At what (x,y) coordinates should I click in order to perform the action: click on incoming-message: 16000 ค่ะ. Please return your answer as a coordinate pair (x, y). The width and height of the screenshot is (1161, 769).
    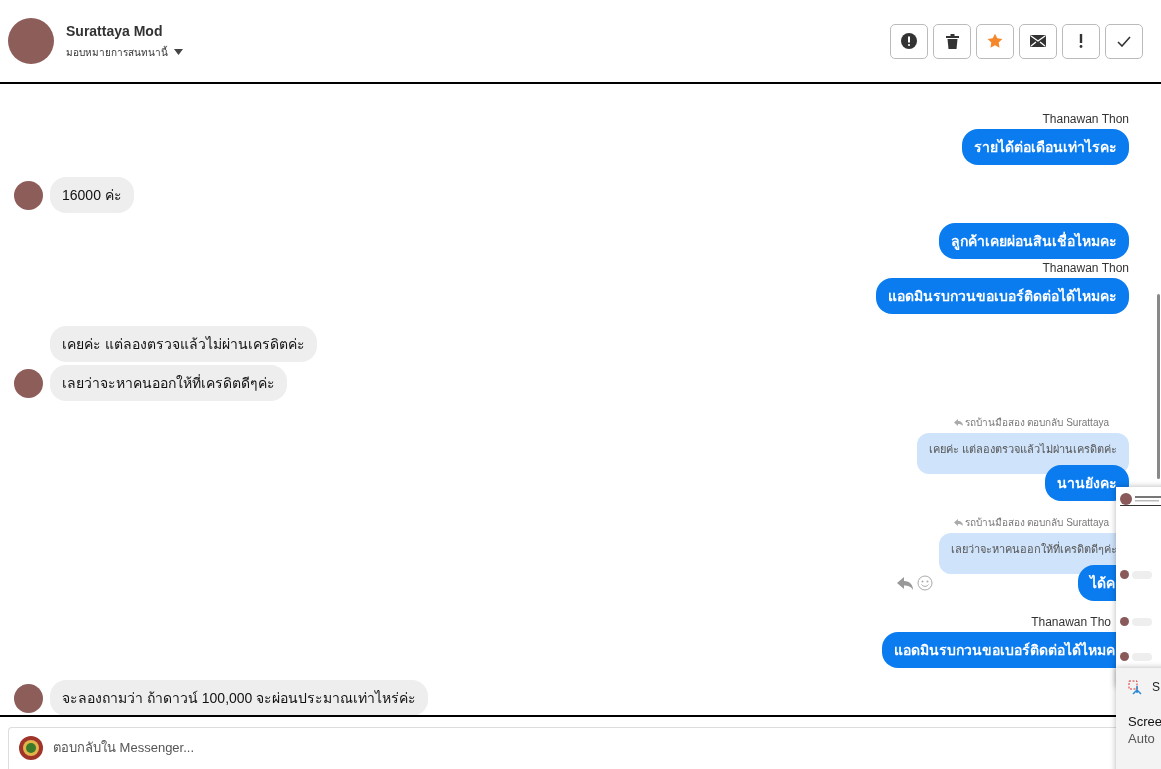
    Looking at the image, I should click on (92, 195).